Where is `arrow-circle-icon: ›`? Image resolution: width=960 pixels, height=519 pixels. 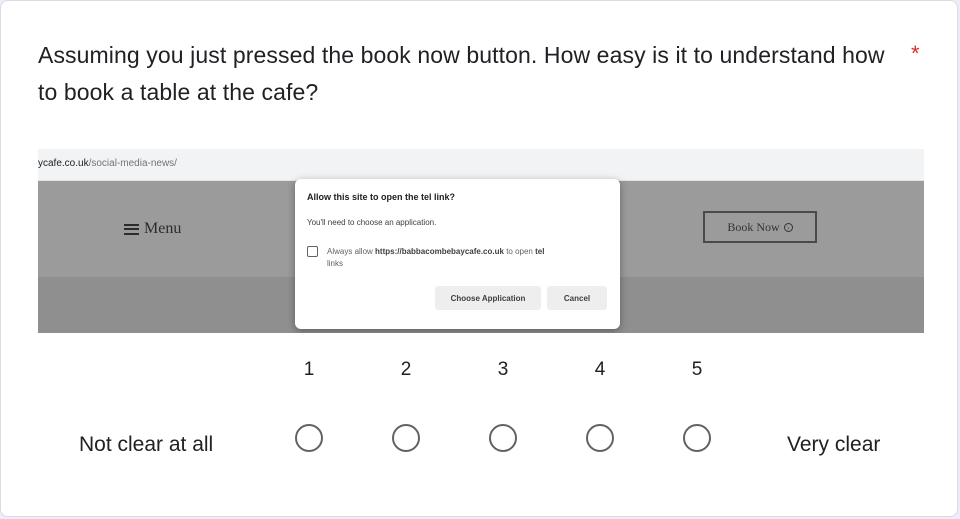
arrow-circle-icon: › is located at coordinates (788, 227).